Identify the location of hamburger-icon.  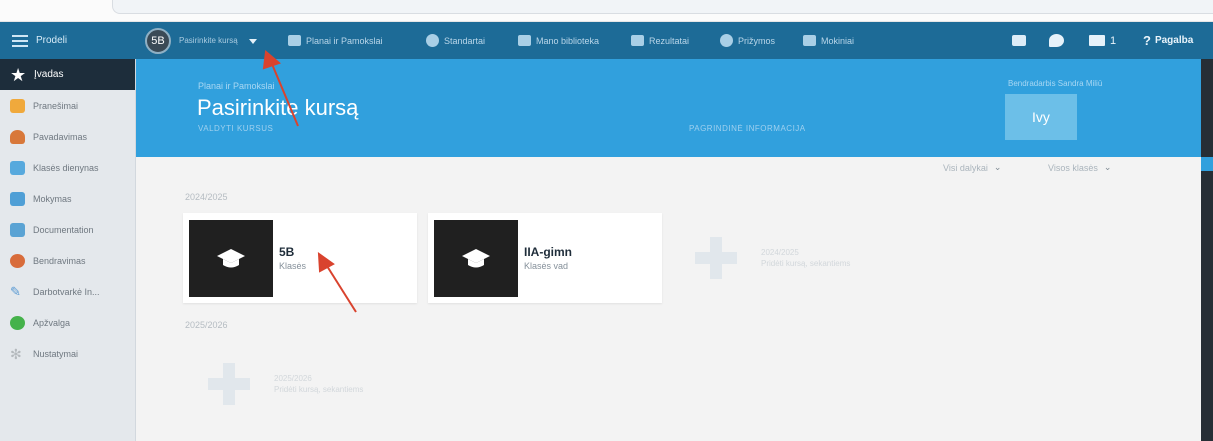
(20, 40).